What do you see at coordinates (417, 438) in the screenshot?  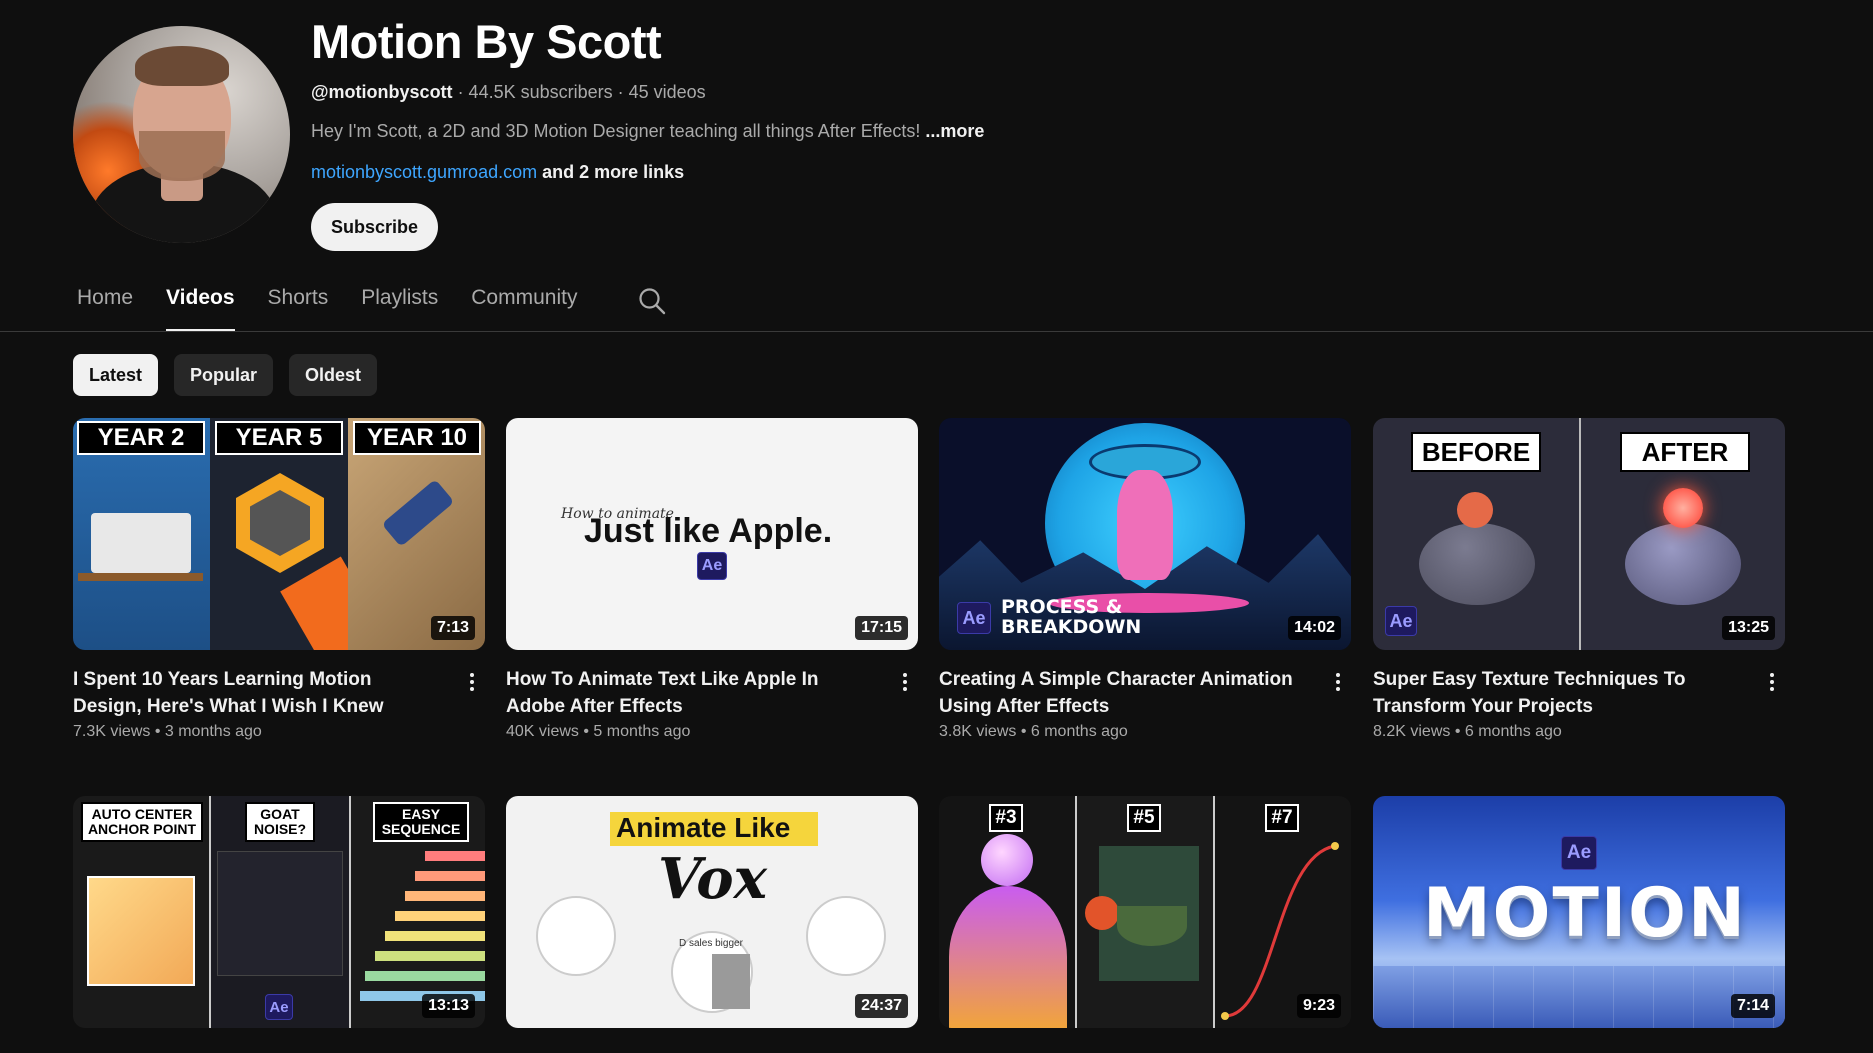 I see `thumb-label-year10: YEAR 10` at bounding box center [417, 438].